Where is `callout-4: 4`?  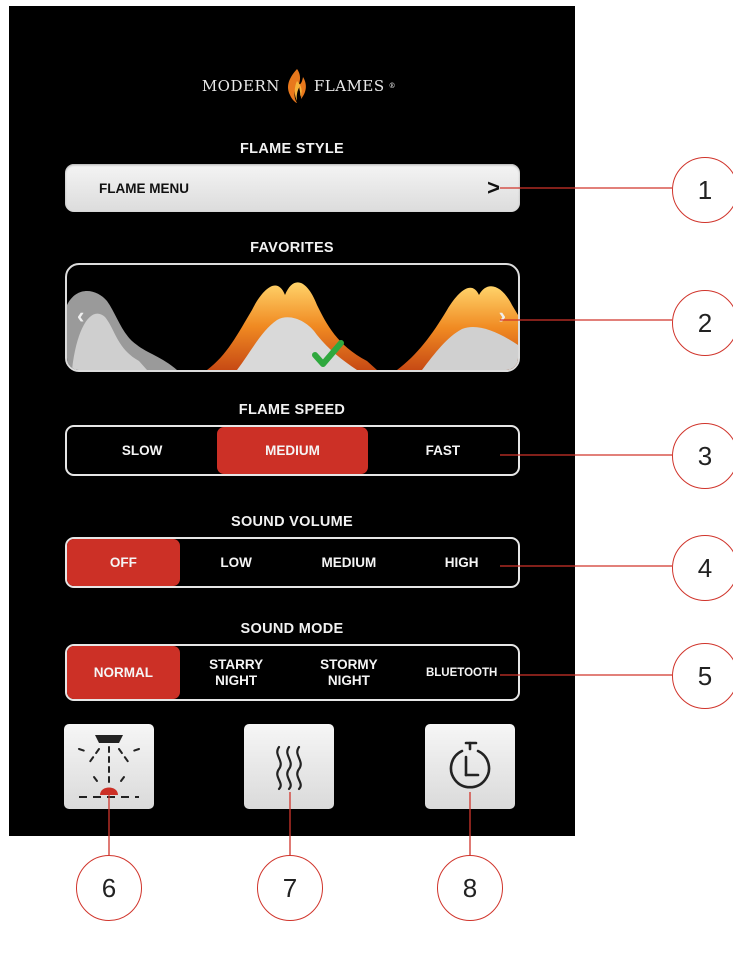
callout-4: 4 is located at coordinates (702, 568).